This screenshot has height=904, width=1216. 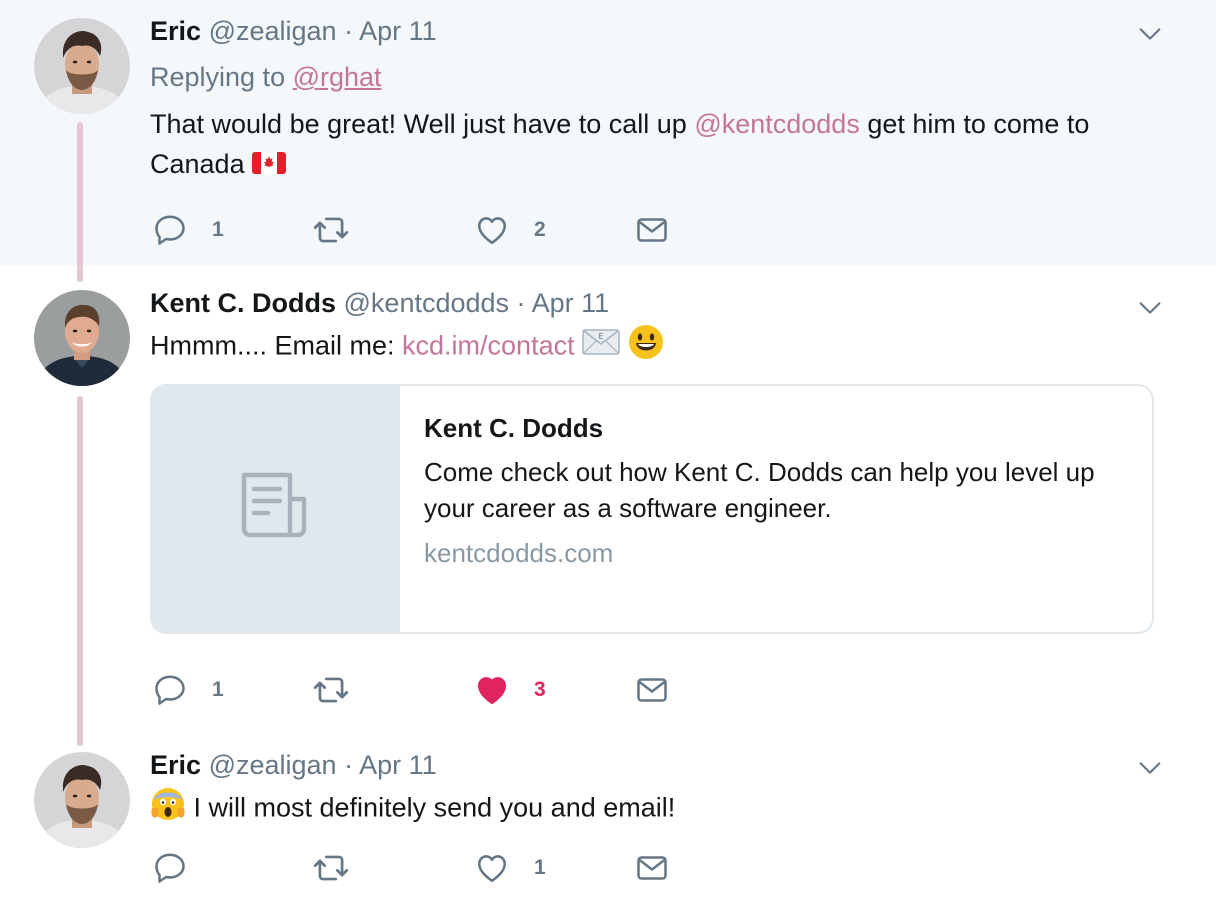 I want to click on tweet-actions: 1 2, so click(x=450, y=230).